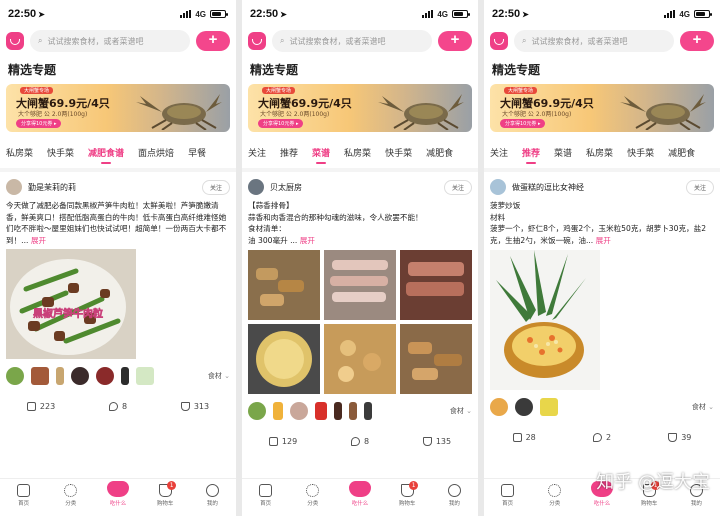 Image resolution: width=720 pixels, height=516 pixels. I want to click on like-button: 135, so click(436, 441).